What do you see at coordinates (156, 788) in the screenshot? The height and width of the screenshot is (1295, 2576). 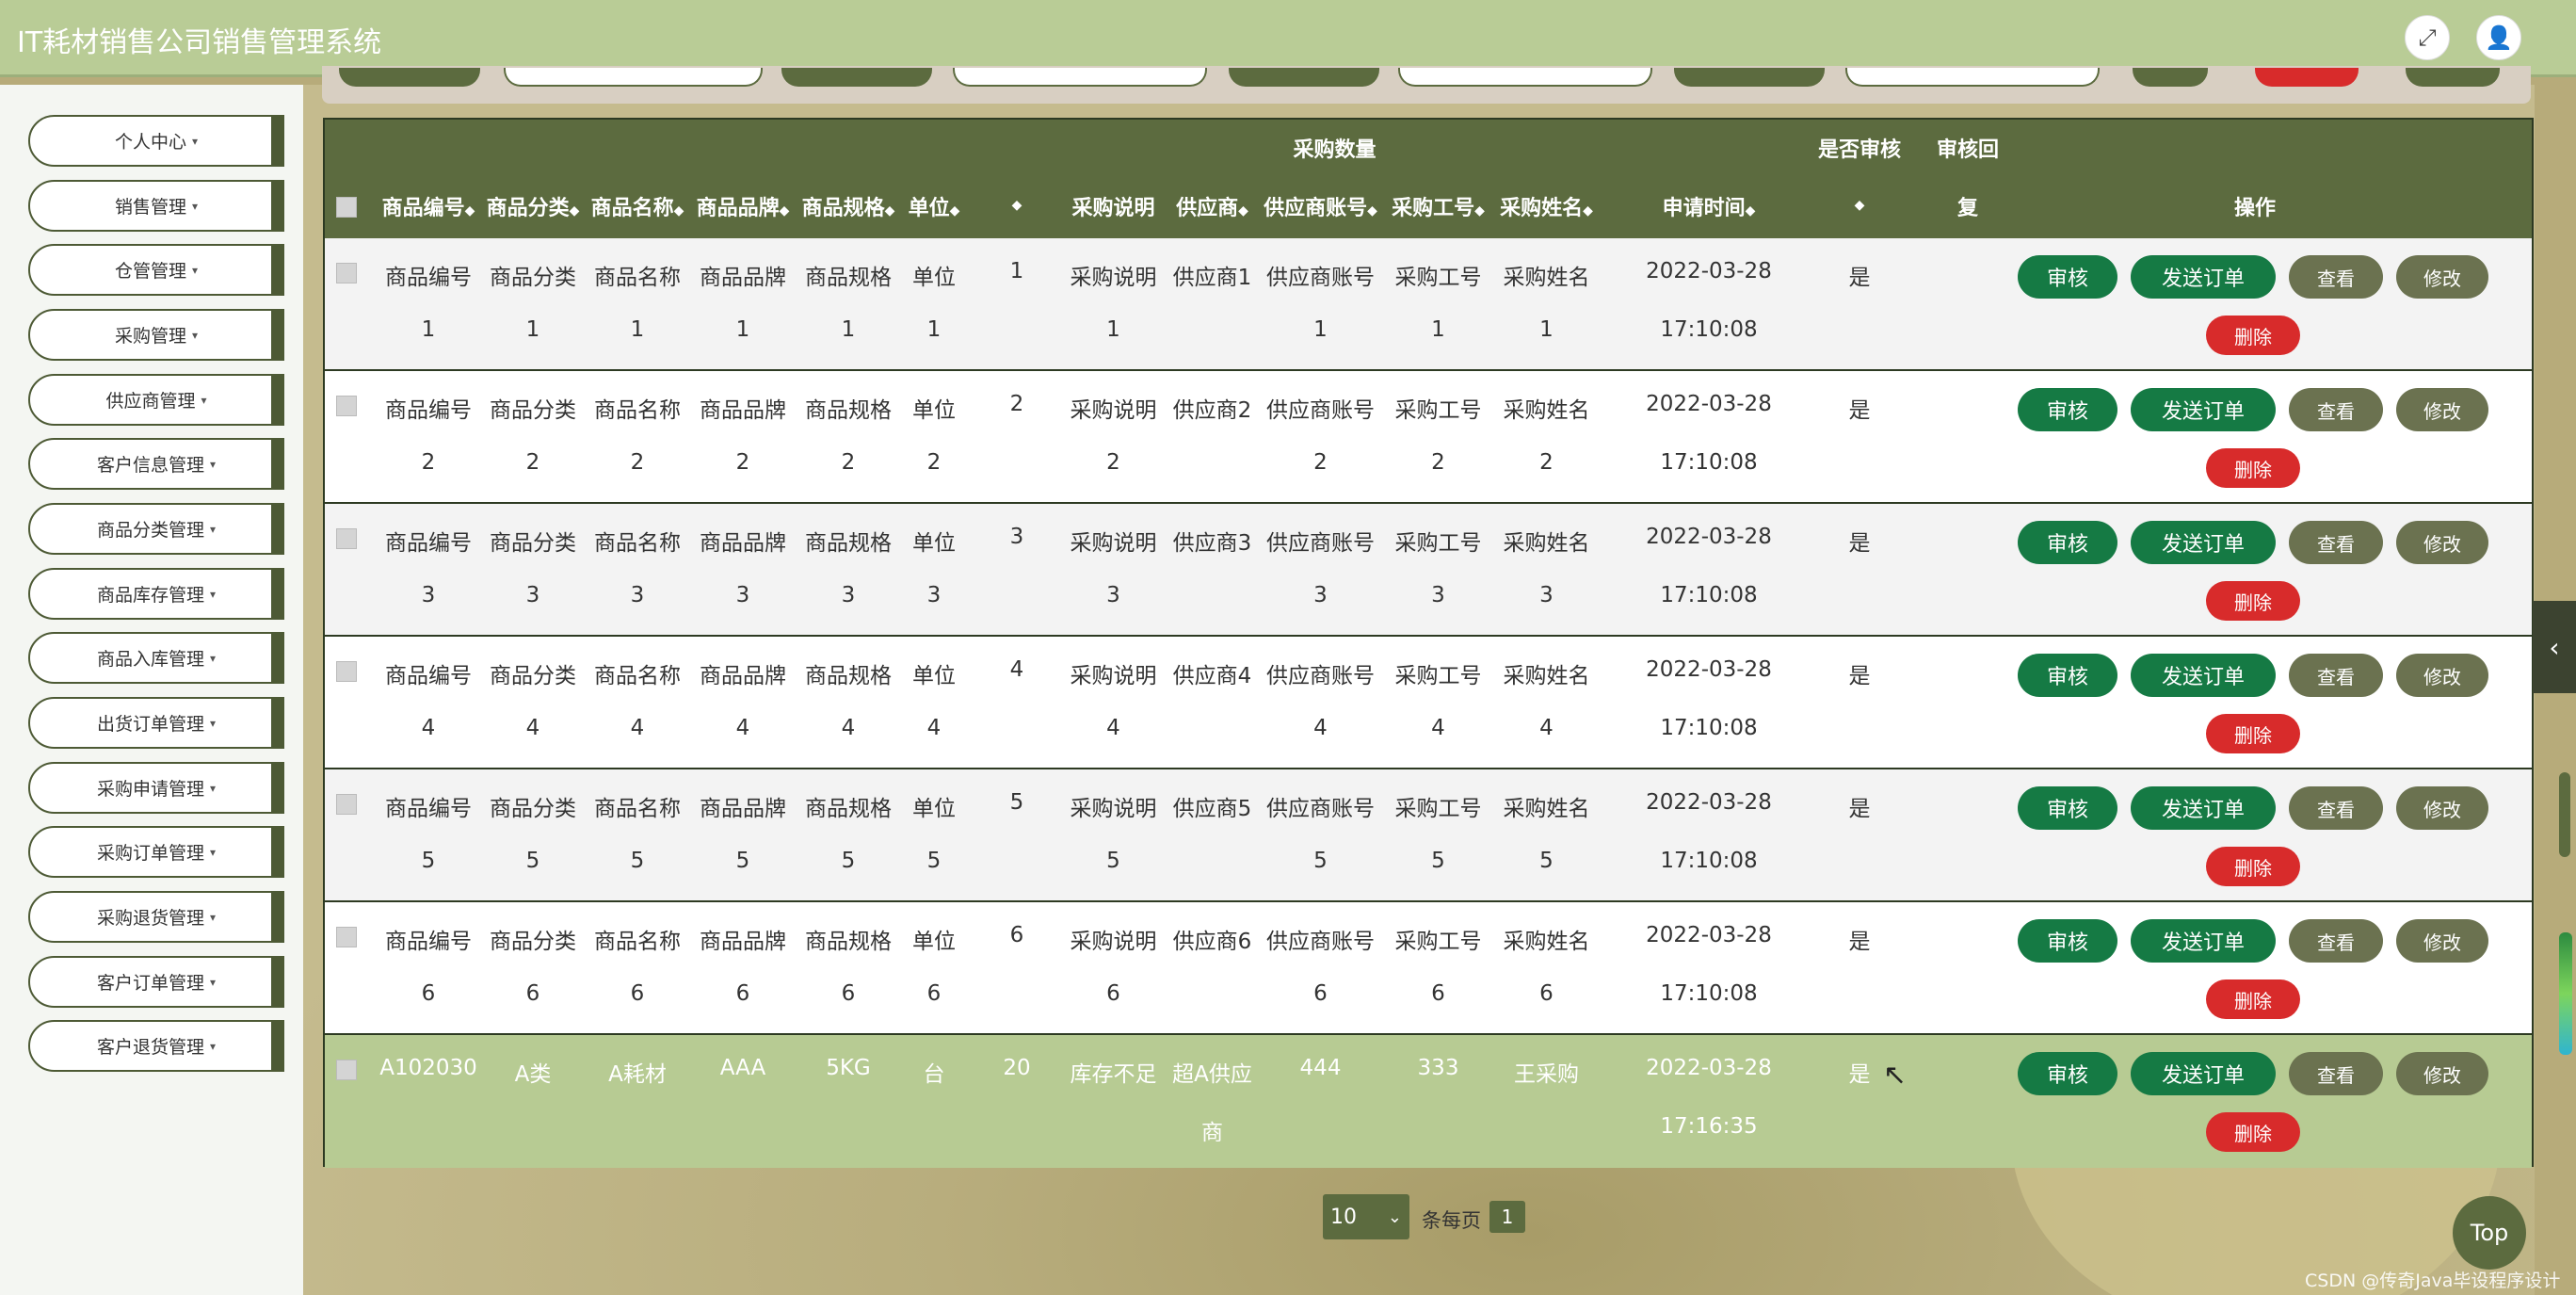 I see `sidebar-item-purchase-request: 采购申请管理 ▾` at bounding box center [156, 788].